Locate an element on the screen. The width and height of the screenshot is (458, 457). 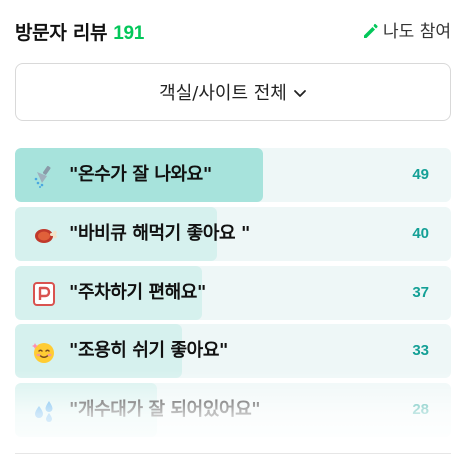
review-keyword-label: "개수대가 잘 되어있어요" is located at coordinates (165, 410).